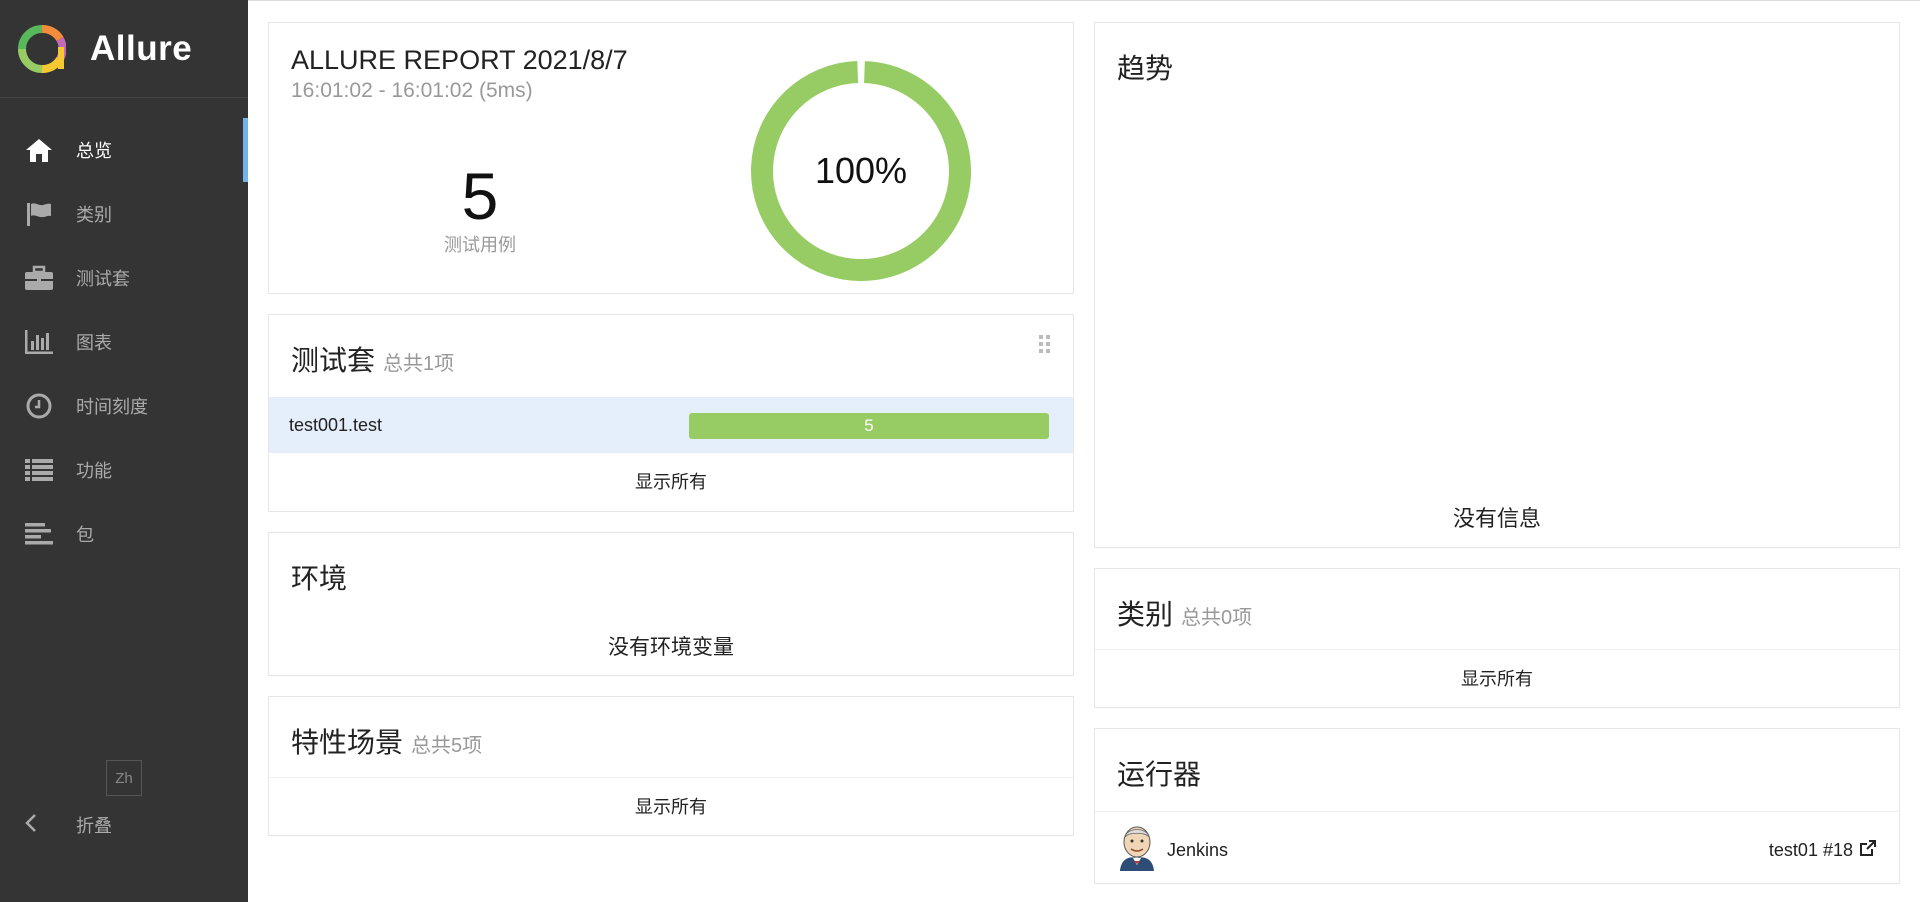  I want to click on executor-build-link: test01 #18, so click(1823, 850).